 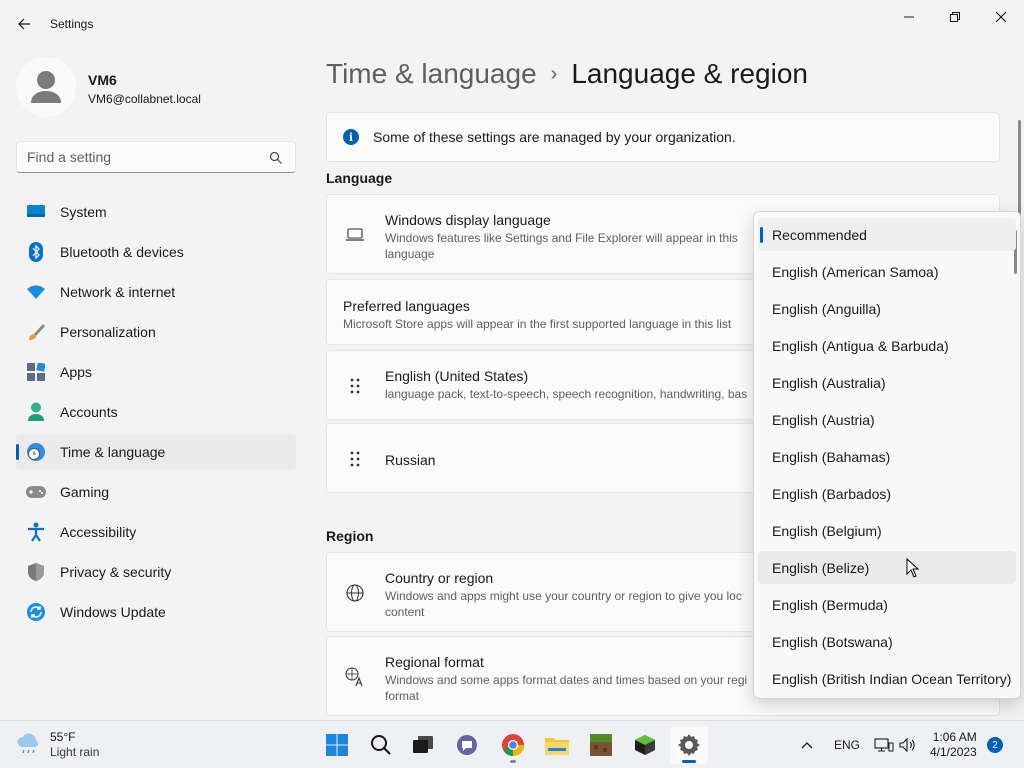 I want to click on taskbar-clock: 1:06 AM 4/1/2023, so click(x=953, y=745).